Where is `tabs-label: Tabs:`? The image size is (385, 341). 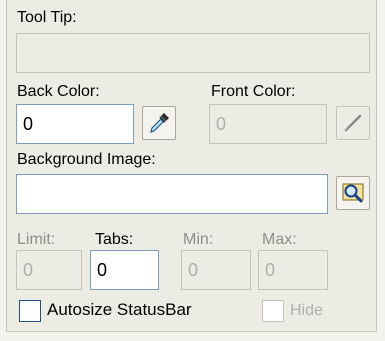
tabs-label: Tabs: is located at coordinates (114, 239).